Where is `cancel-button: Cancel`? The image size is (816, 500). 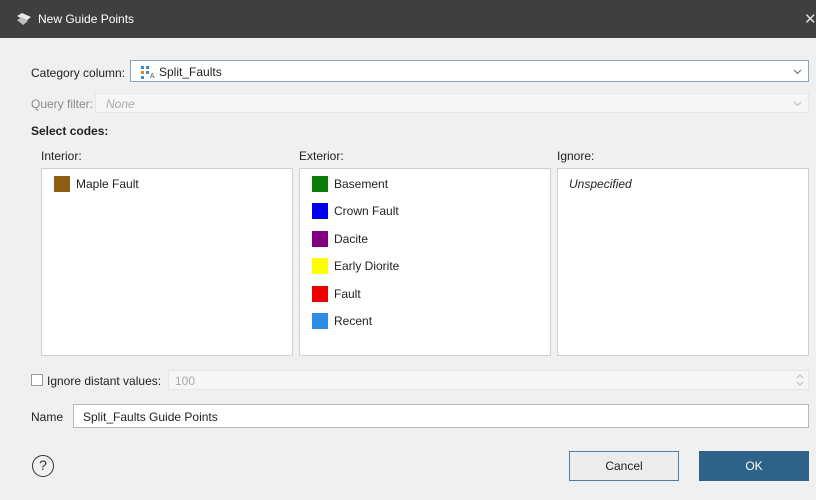 cancel-button: Cancel is located at coordinates (624, 466).